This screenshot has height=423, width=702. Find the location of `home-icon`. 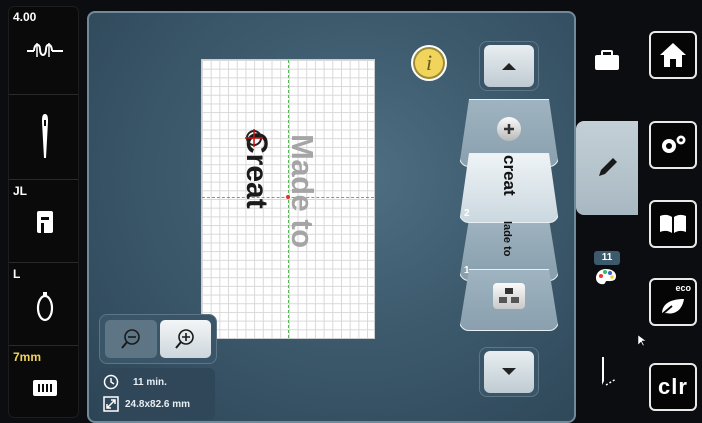

home-icon is located at coordinates (673, 55).